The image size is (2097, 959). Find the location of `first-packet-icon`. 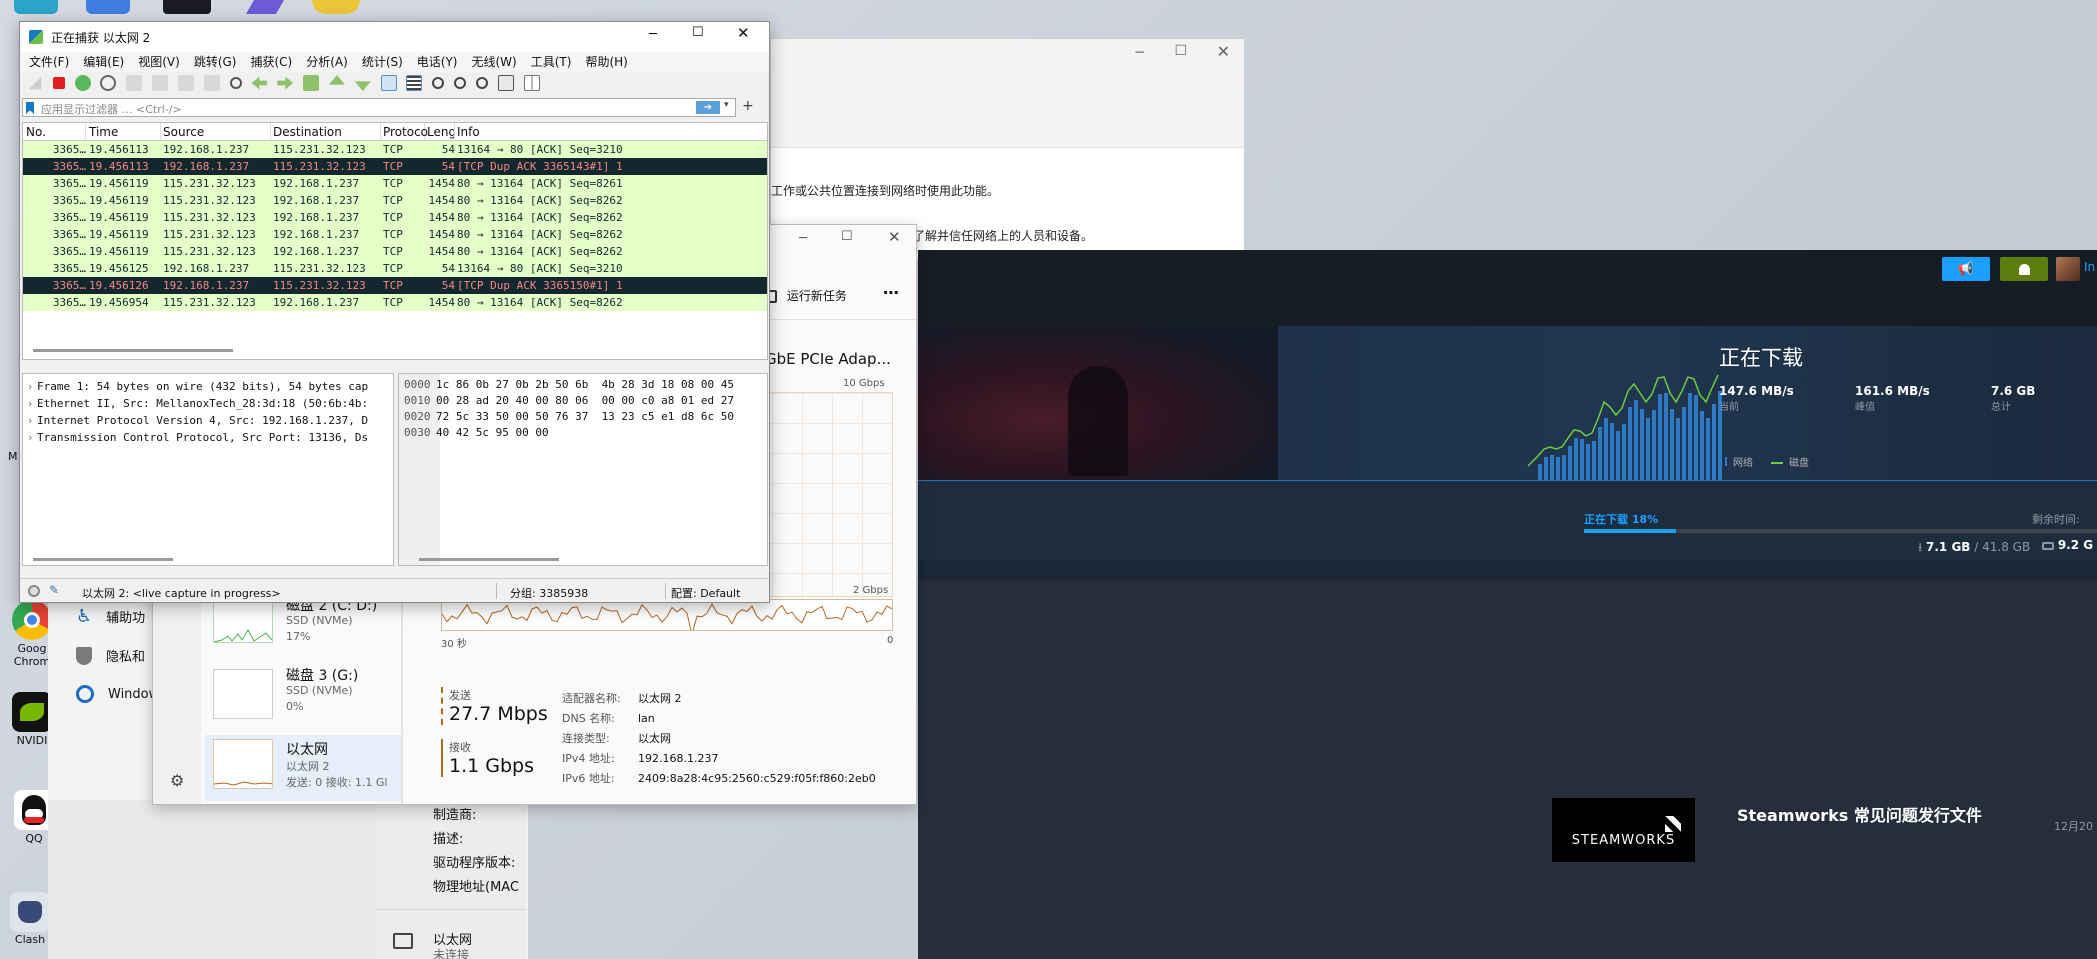

first-packet-icon is located at coordinates (336, 80).